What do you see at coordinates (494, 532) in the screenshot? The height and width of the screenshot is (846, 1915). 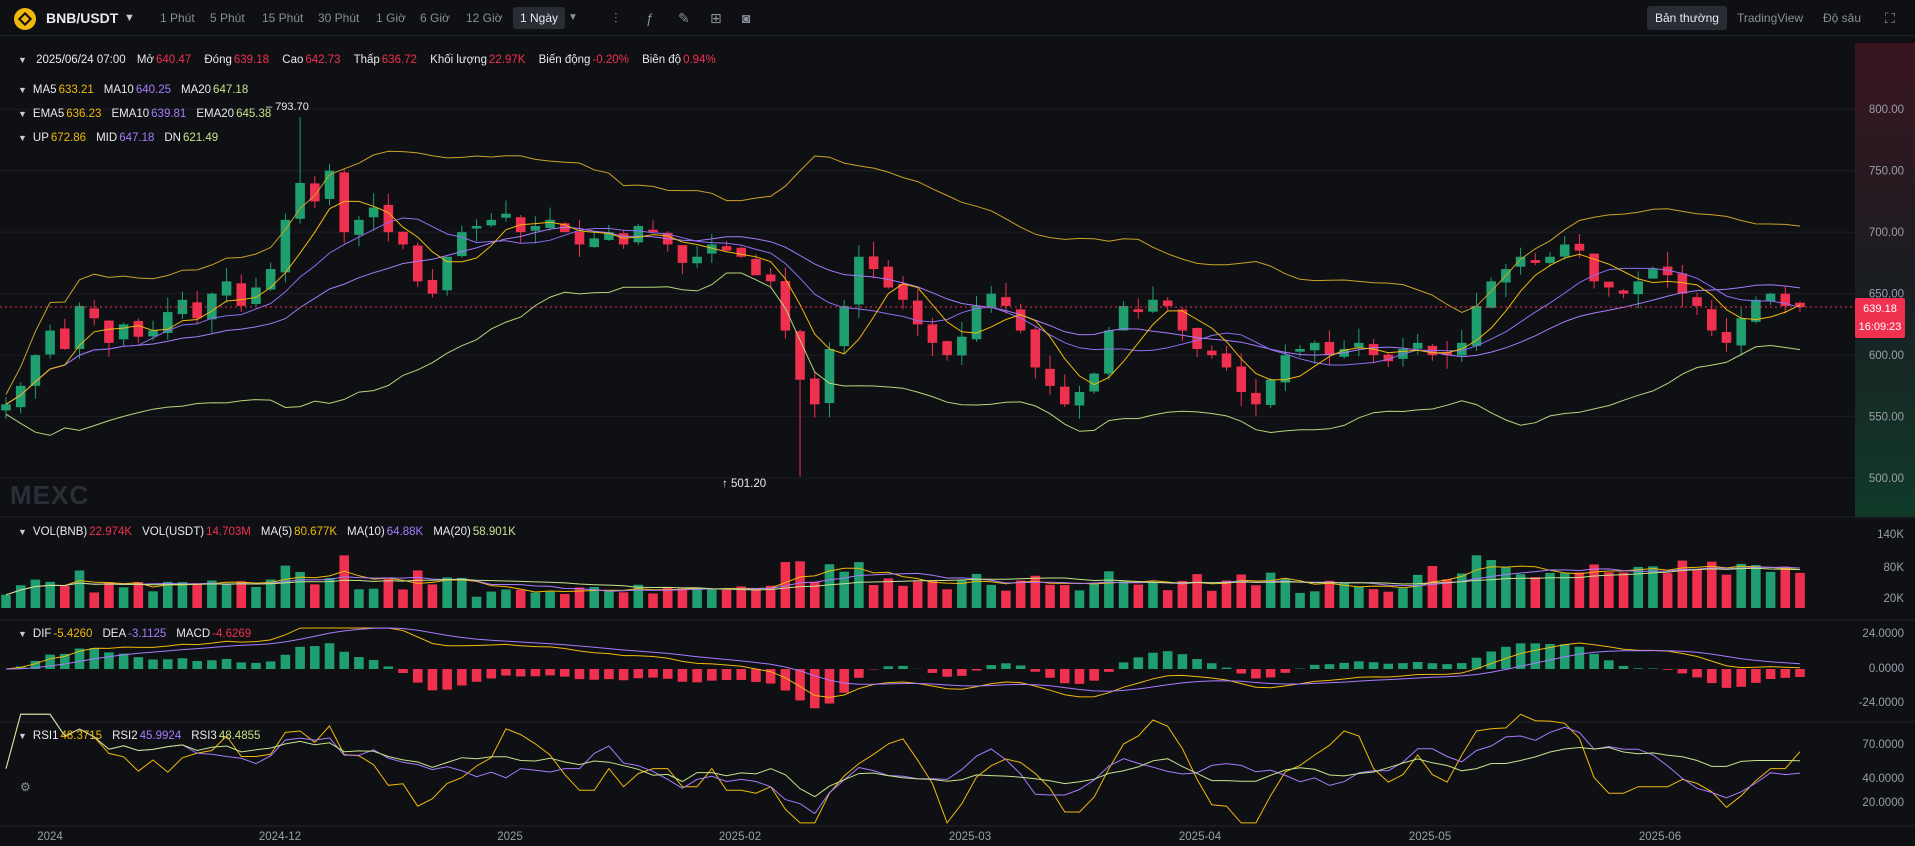 I see `vol_legend-value-4: 58.901K` at bounding box center [494, 532].